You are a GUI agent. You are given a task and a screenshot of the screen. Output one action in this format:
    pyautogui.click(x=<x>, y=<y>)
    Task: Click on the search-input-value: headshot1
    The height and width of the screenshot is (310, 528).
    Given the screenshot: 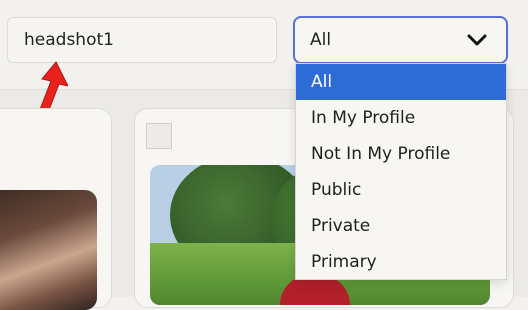 What is the action you would take?
    pyautogui.click(x=69, y=40)
    